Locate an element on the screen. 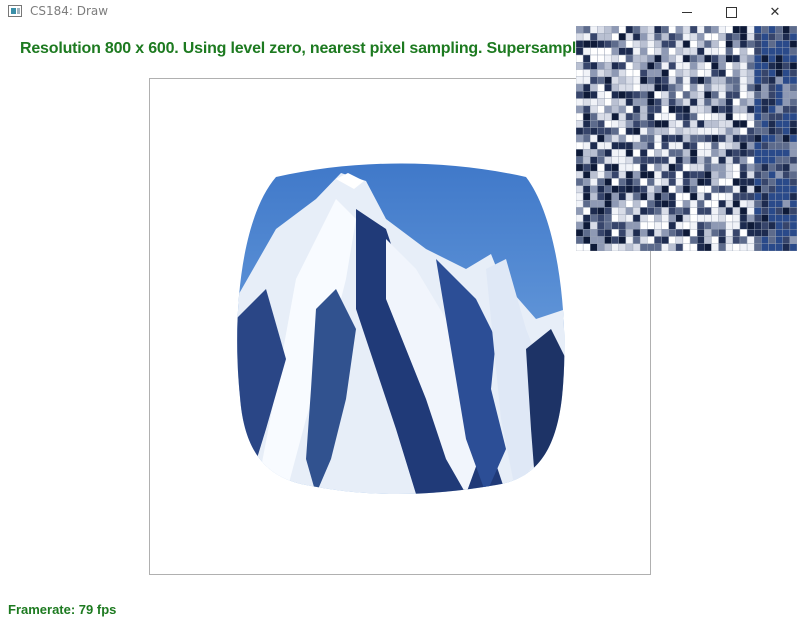  framerate-readout: Framerate: 79 fps is located at coordinates (62, 609).